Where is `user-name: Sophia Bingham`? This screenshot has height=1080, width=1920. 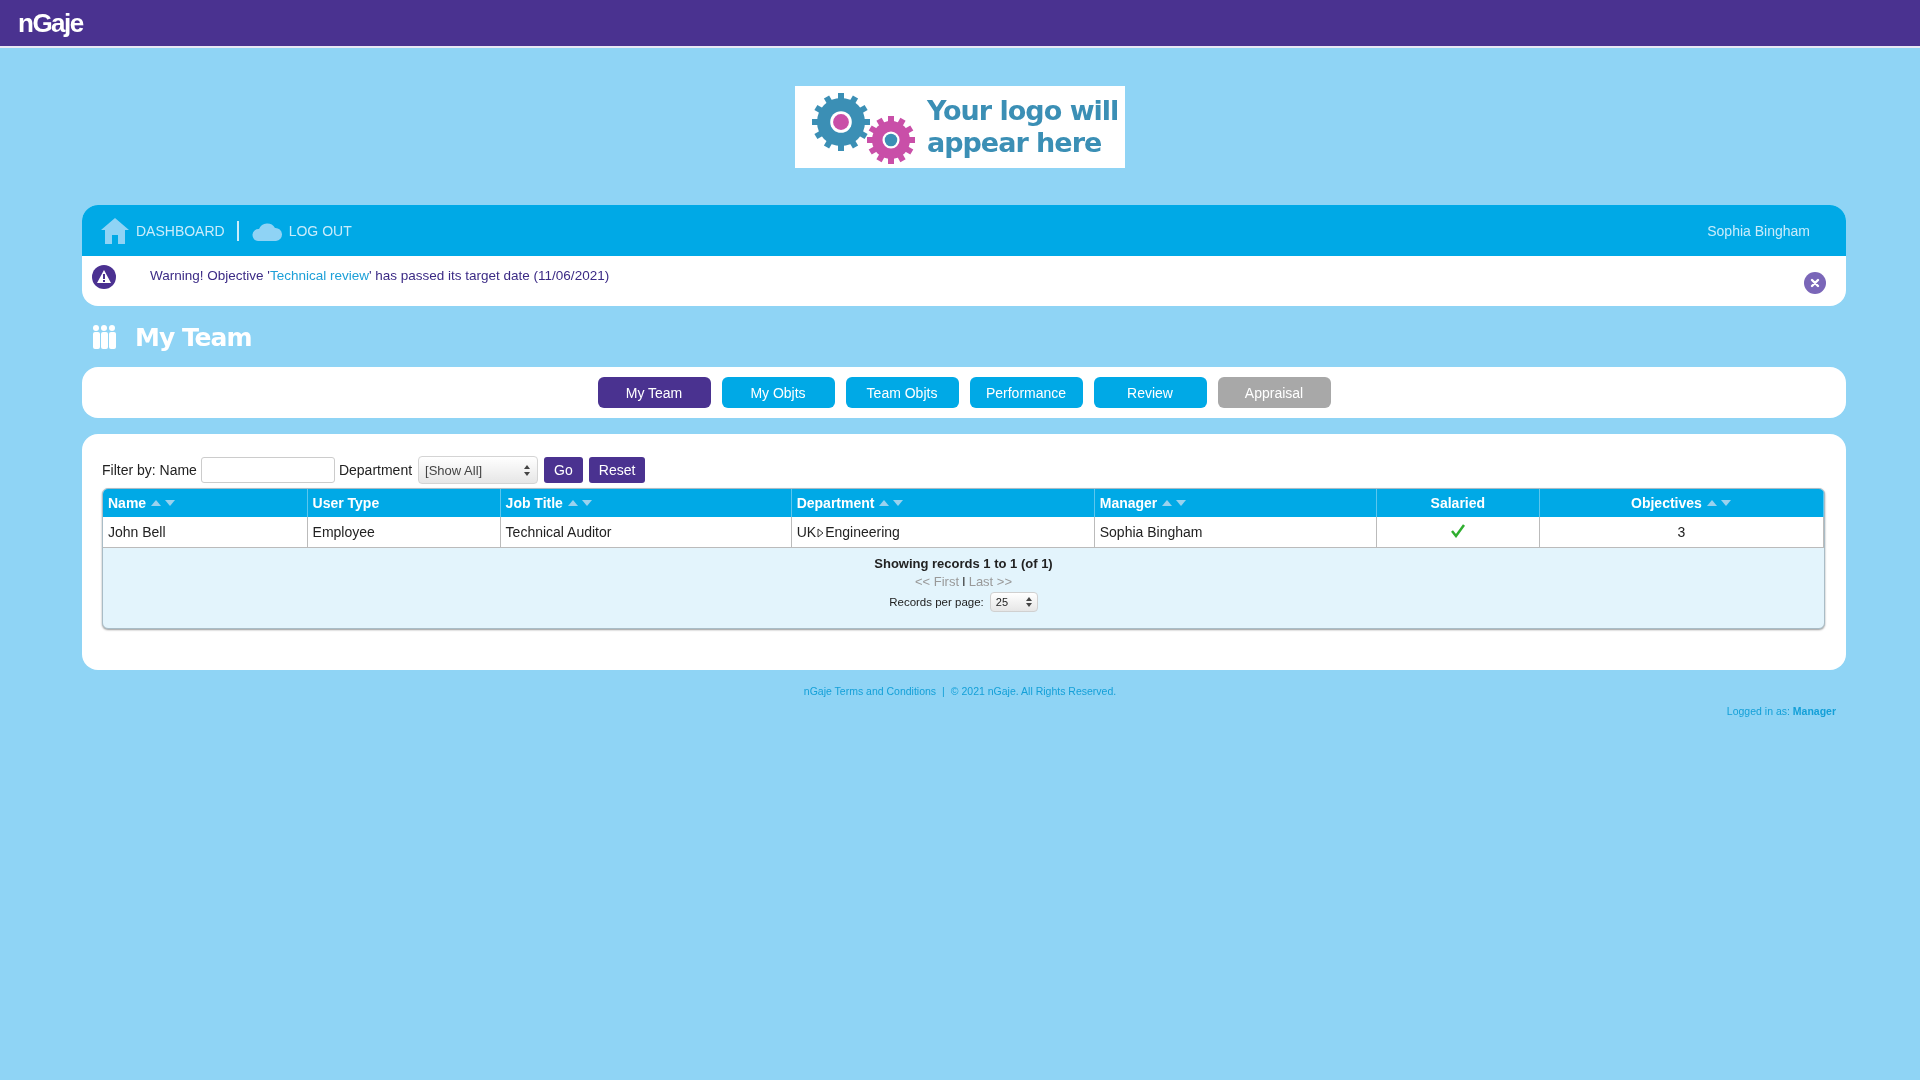 user-name: Sophia Bingham is located at coordinates (1758, 230).